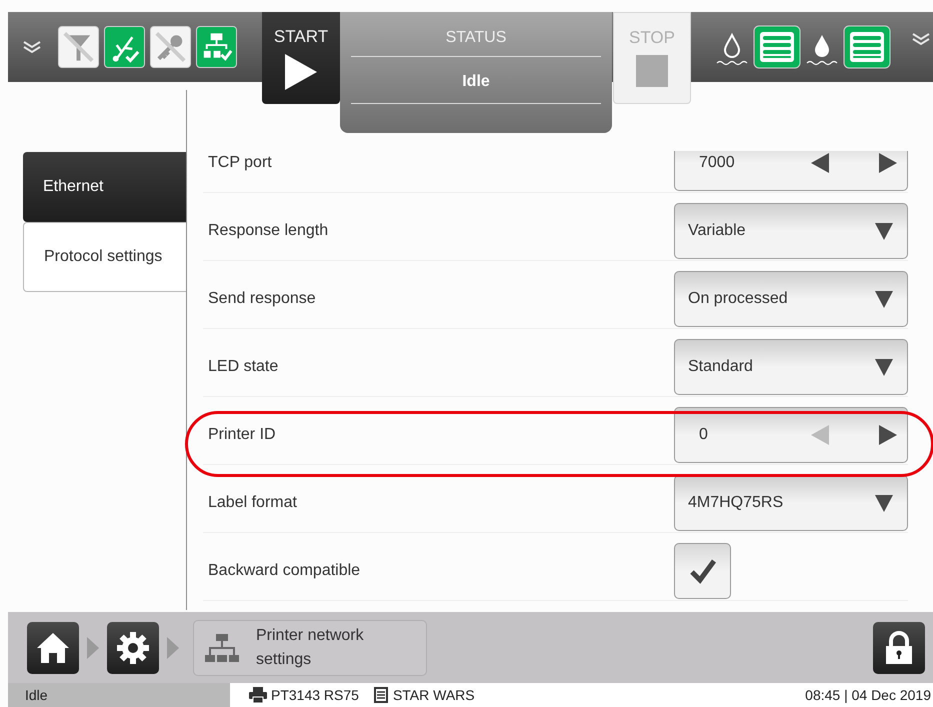 This screenshot has width=933, height=707. Describe the element at coordinates (243, 367) in the screenshot. I see `setting-label: LED state` at that location.